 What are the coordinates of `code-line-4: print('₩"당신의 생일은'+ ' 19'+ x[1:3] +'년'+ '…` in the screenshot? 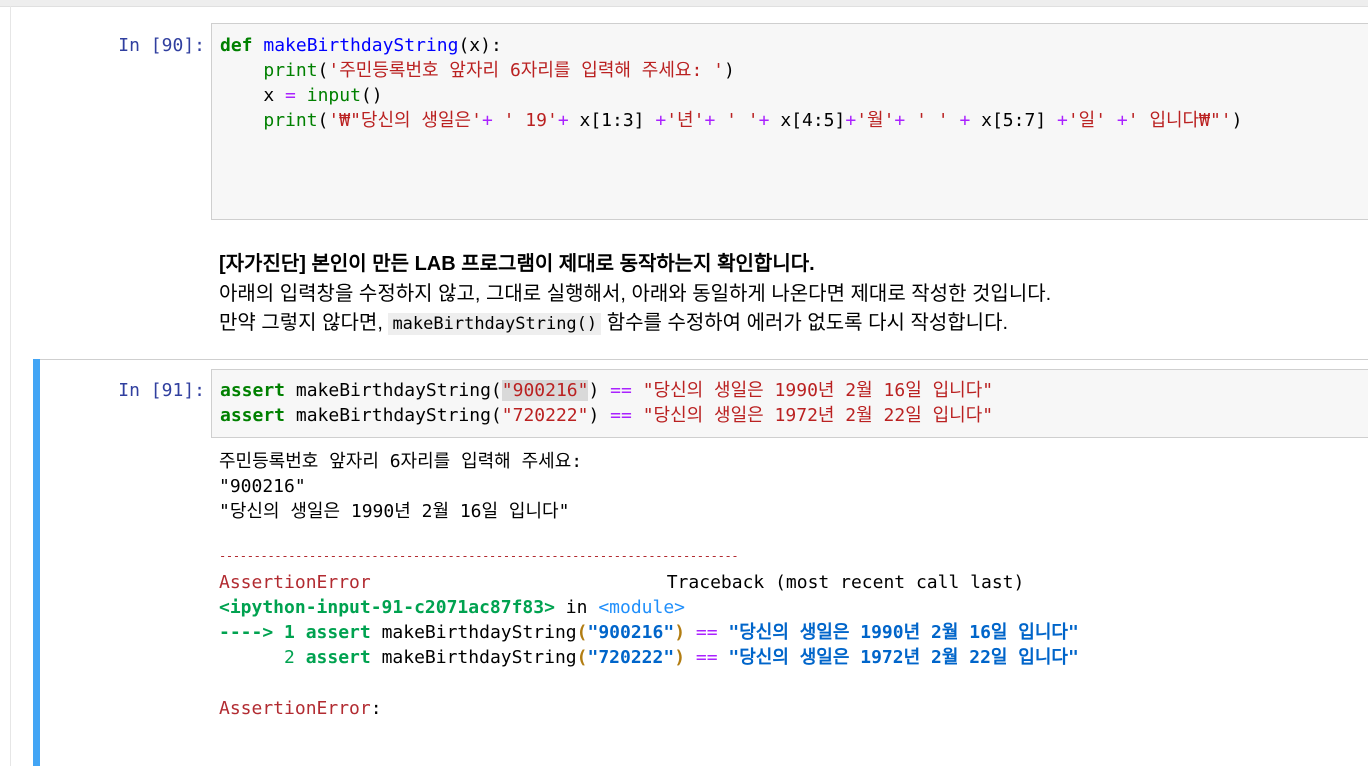 It's located at (731, 120).